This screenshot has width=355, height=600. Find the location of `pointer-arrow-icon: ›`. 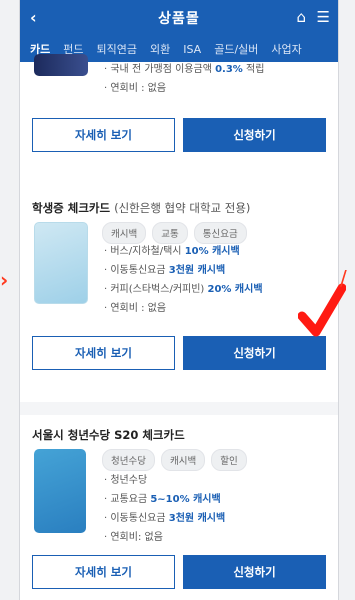

pointer-arrow-icon: › is located at coordinates (4, 280).